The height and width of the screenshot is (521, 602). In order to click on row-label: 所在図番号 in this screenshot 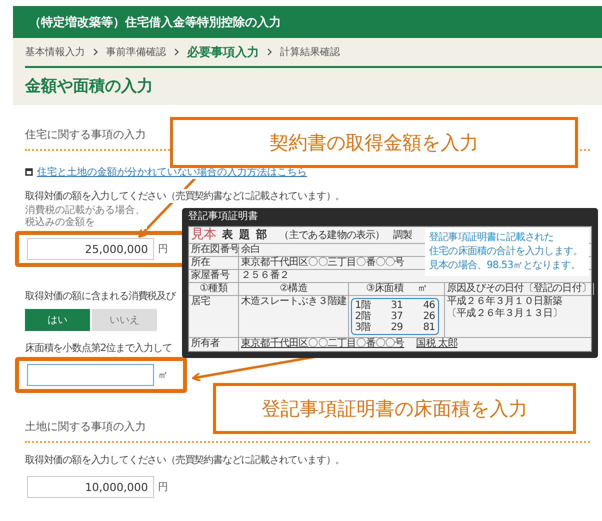, I will do `click(215, 249)`.